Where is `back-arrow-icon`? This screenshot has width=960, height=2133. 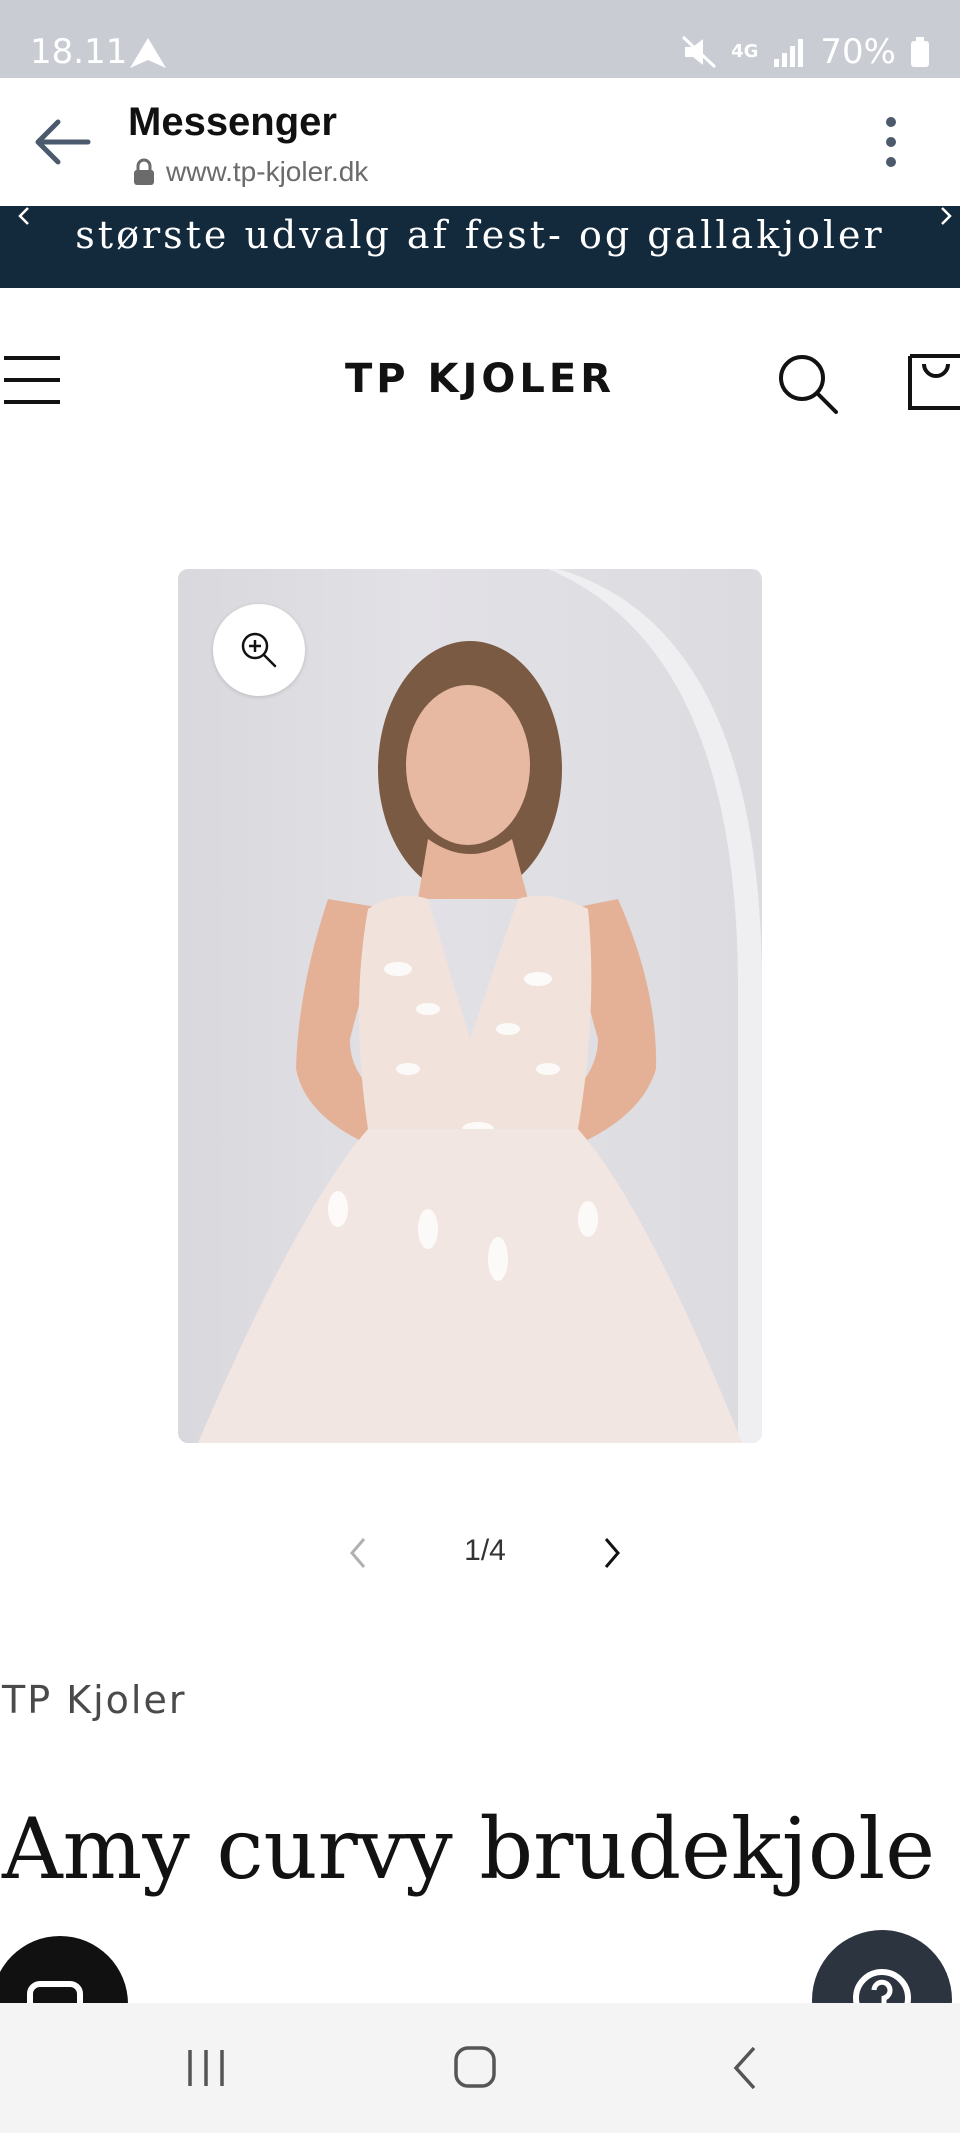
back-arrow-icon is located at coordinates (62, 142).